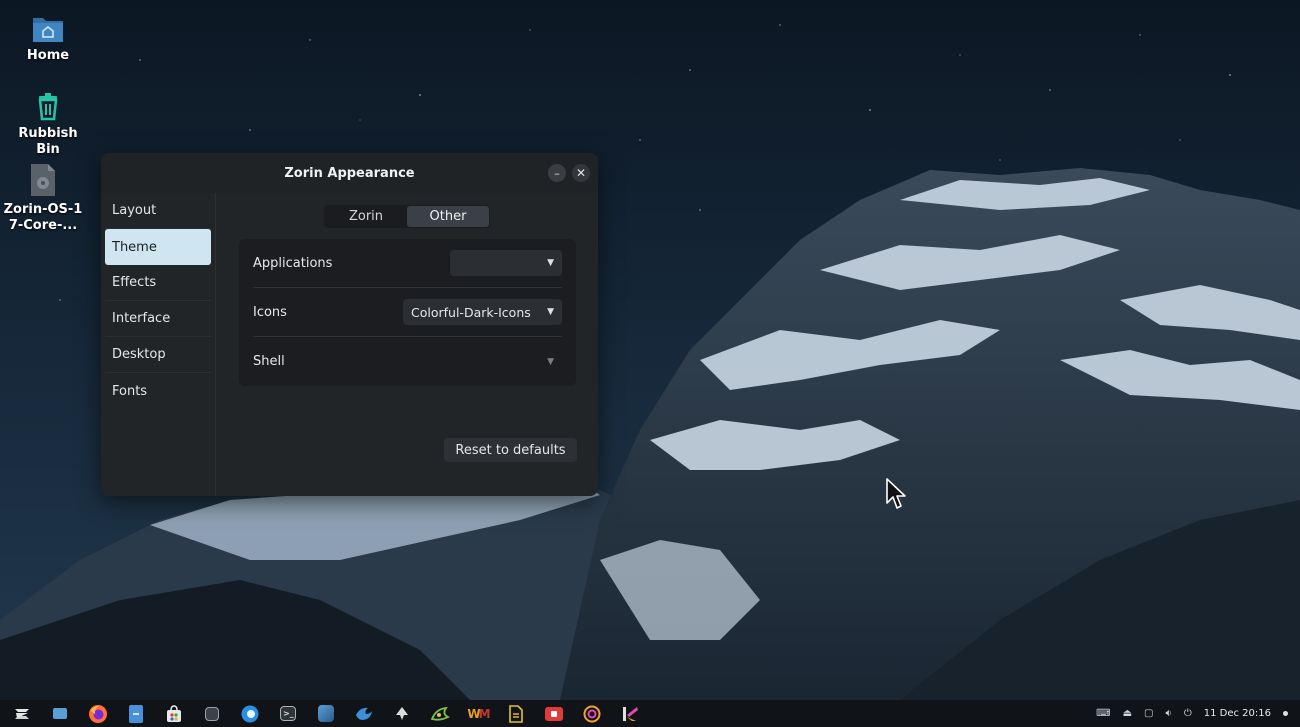 This screenshot has height=727, width=1300. What do you see at coordinates (48, 124) in the screenshot?
I see `desktop-icon-rubbish-bin: Rubbish Bin` at bounding box center [48, 124].